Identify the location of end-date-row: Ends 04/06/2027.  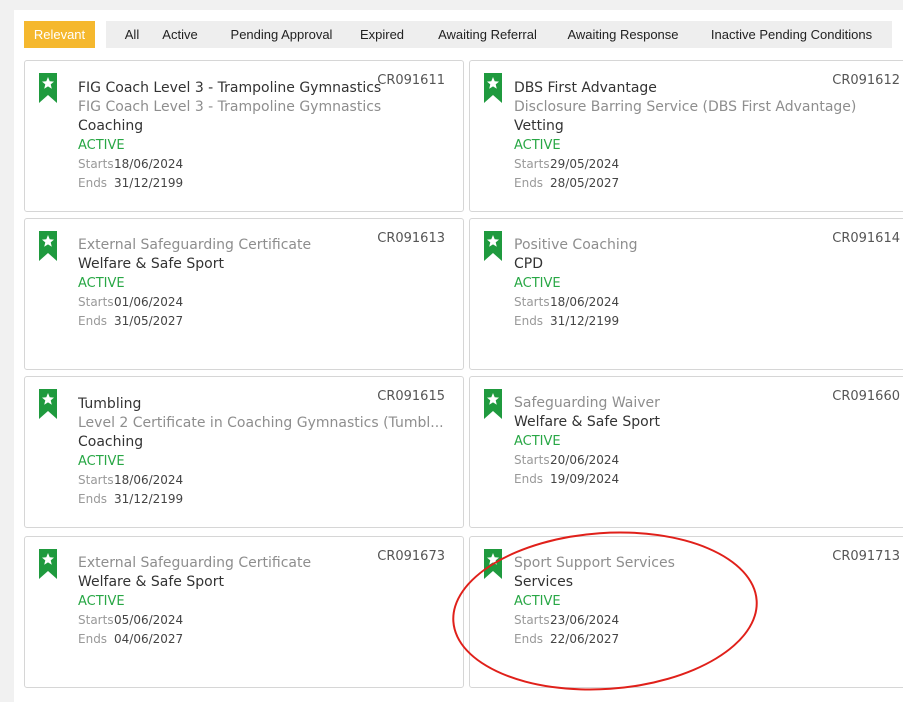
(268, 639).